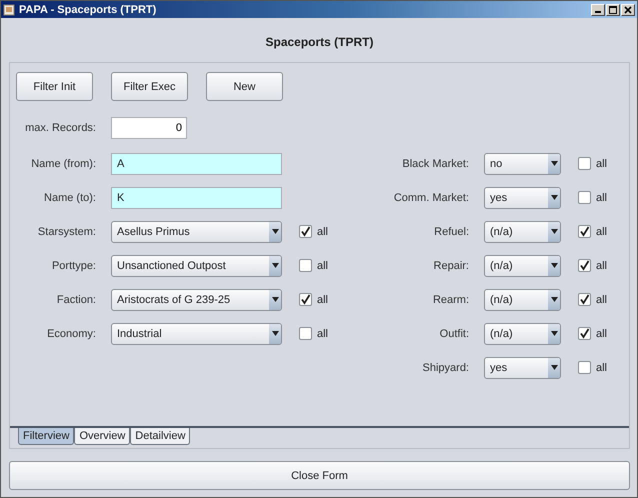  Describe the element at coordinates (430, 198) in the screenshot. I see `field-label: Comm. Market:` at that location.